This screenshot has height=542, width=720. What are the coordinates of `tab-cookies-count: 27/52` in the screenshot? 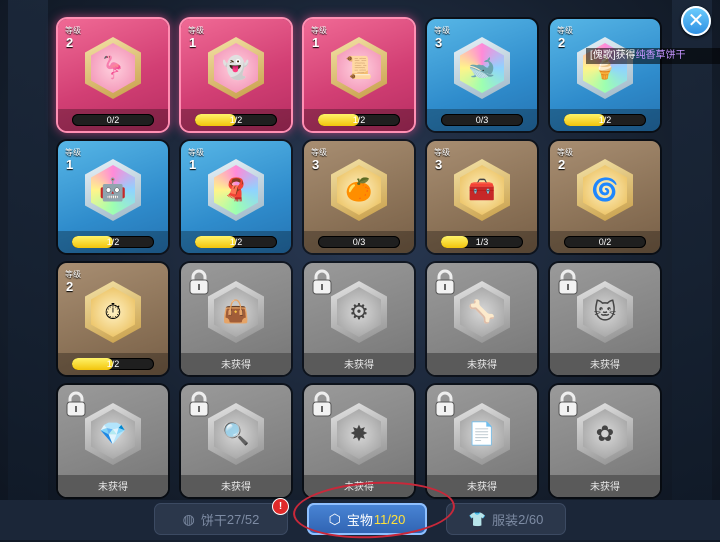 It's located at (243, 519).